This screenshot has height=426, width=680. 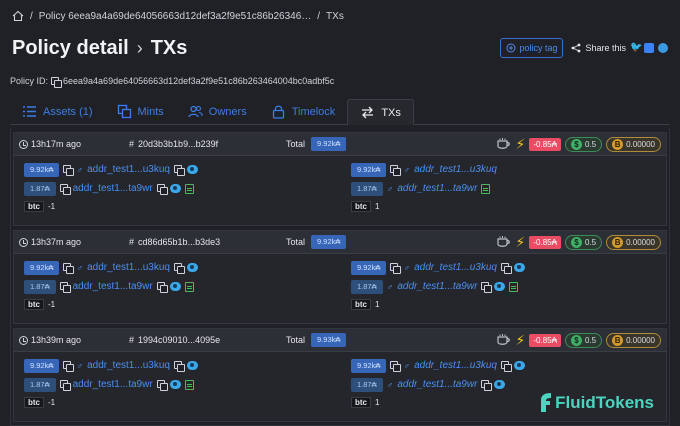 What do you see at coordinates (520, 144) in the screenshot?
I see `lightning-icon: ⚡` at bounding box center [520, 144].